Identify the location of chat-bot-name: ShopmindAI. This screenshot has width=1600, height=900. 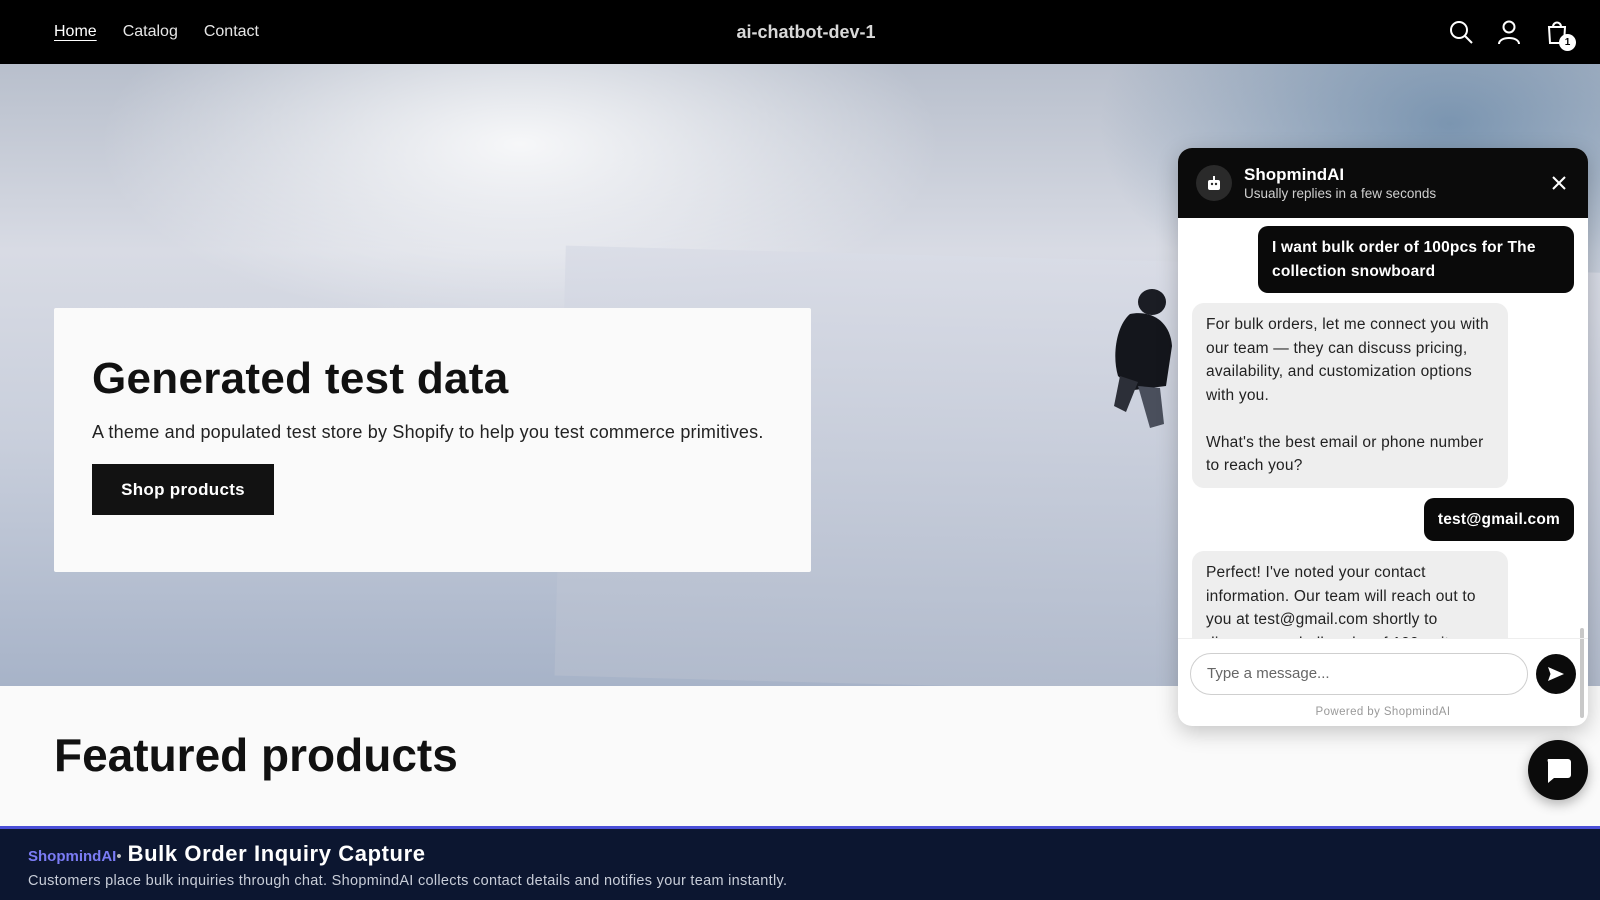
(1294, 174).